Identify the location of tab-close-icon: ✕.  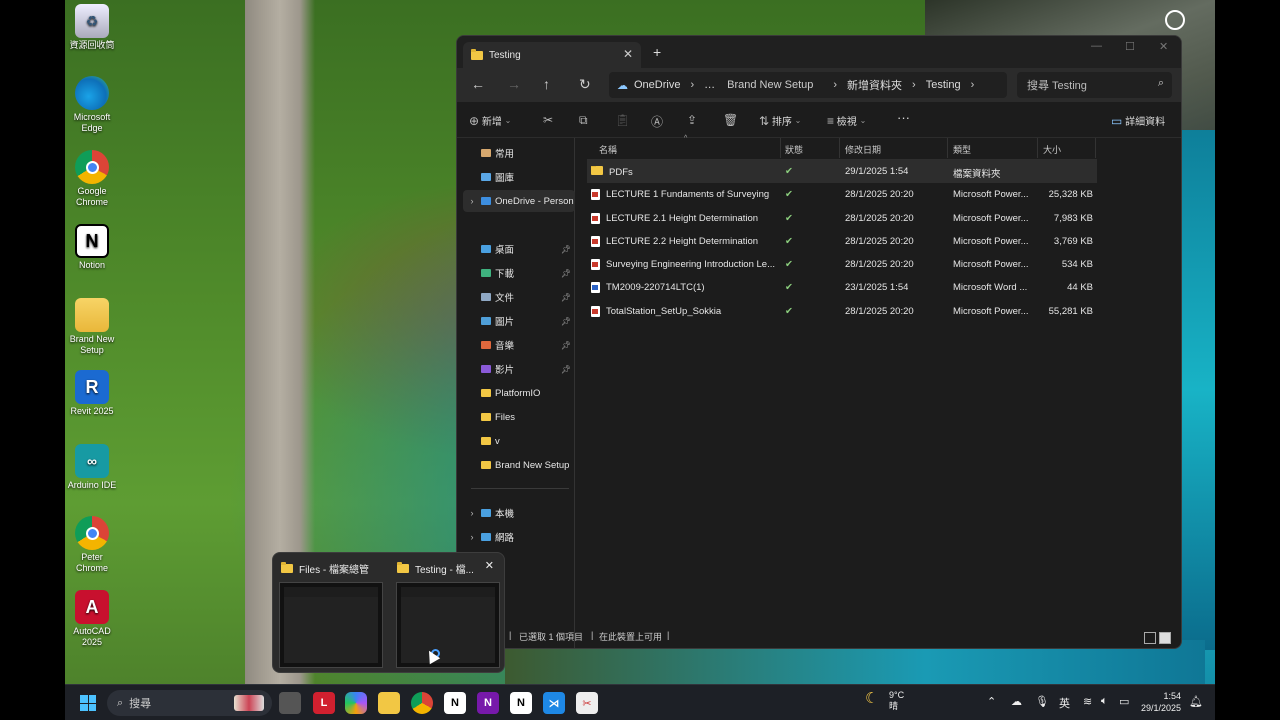
(628, 54).